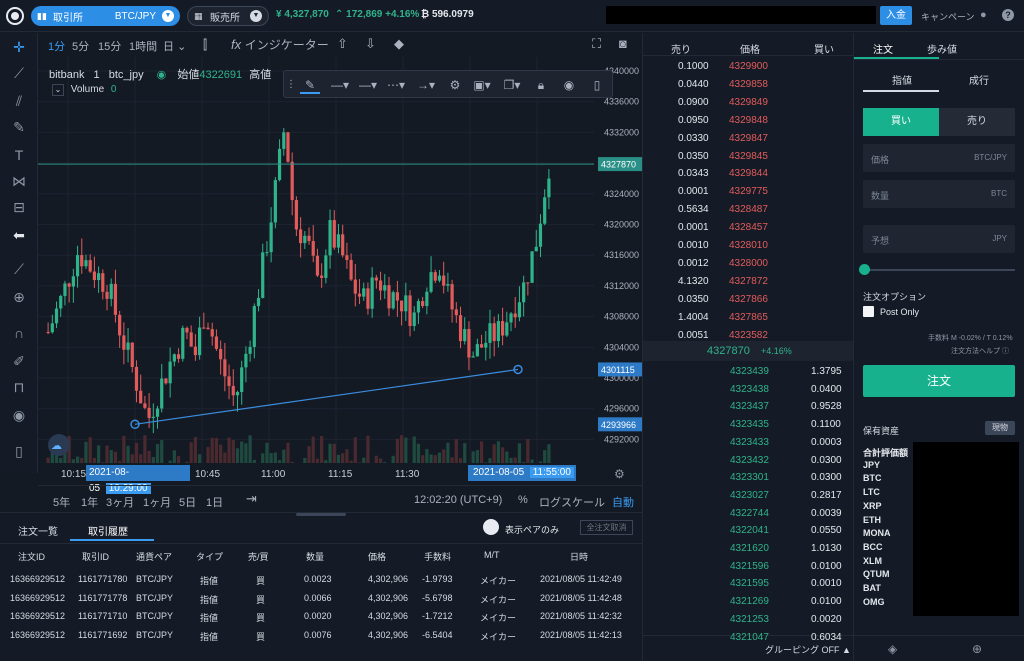 The height and width of the screenshot is (661, 1024). Describe the element at coordinates (19, 101) in the screenshot. I see `fib-tool-icon: ⫽` at that location.